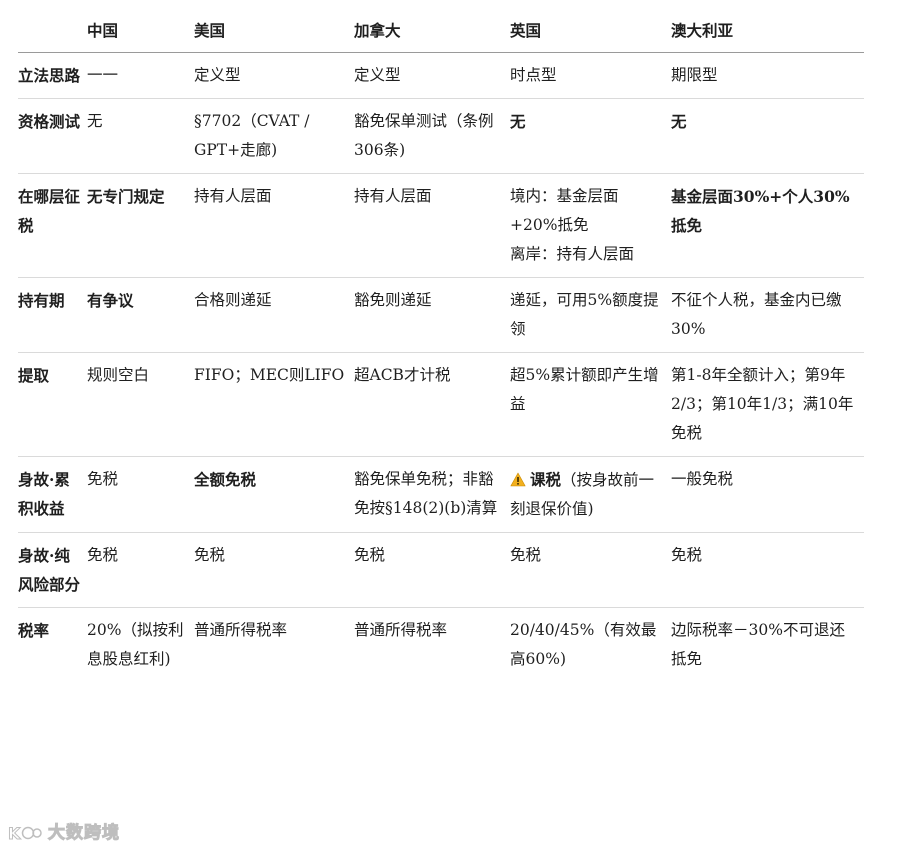  What do you see at coordinates (393, 300) in the screenshot?
I see `cell-canada: 豁免则递延` at bounding box center [393, 300].